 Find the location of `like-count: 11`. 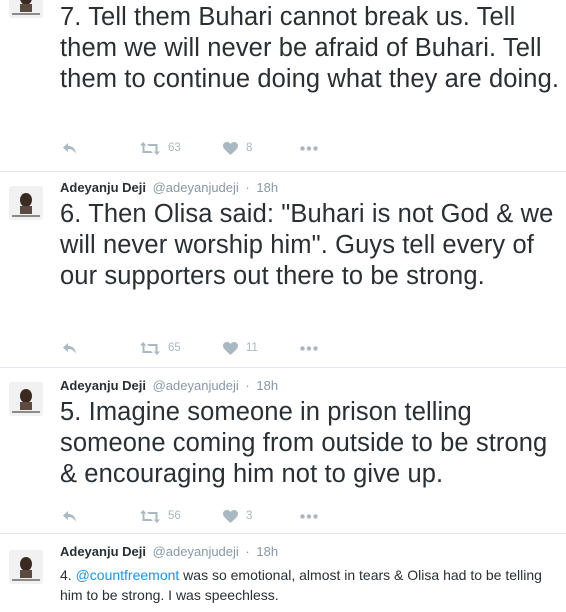

like-count: 11 is located at coordinates (252, 348).